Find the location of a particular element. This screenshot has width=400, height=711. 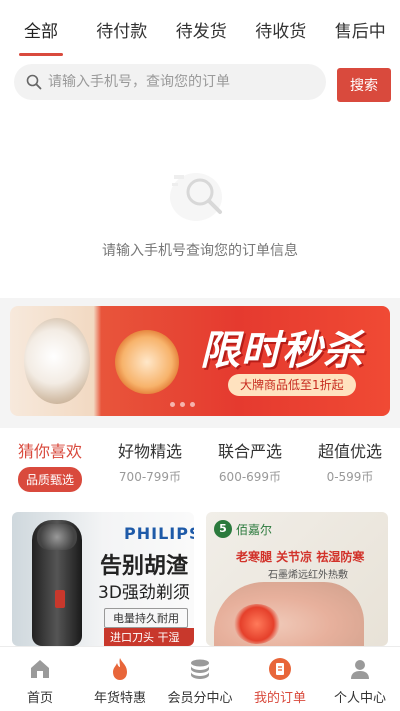

product-tag: 进口刀头 干湿双剃 is located at coordinates (149, 637).